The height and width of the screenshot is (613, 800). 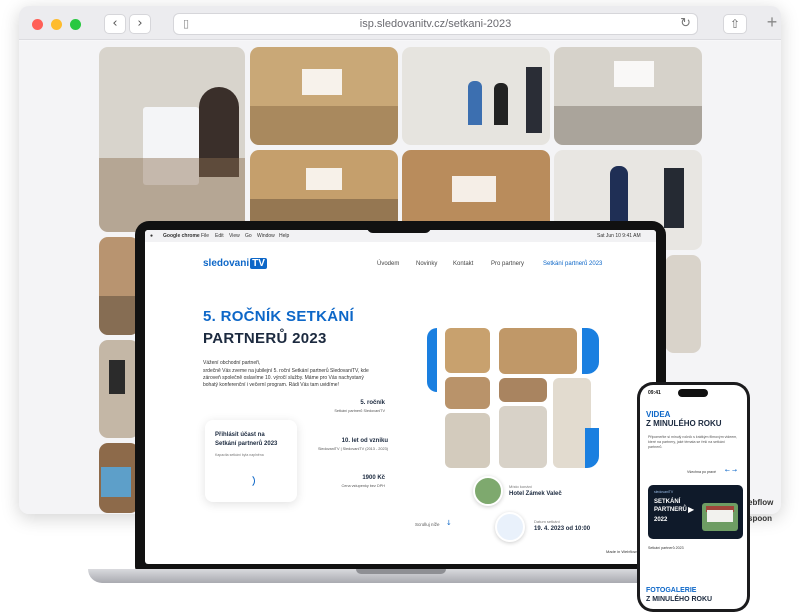 What do you see at coordinates (661, 520) in the screenshot?
I see `video-title-line3: 2022` at bounding box center [661, 520].